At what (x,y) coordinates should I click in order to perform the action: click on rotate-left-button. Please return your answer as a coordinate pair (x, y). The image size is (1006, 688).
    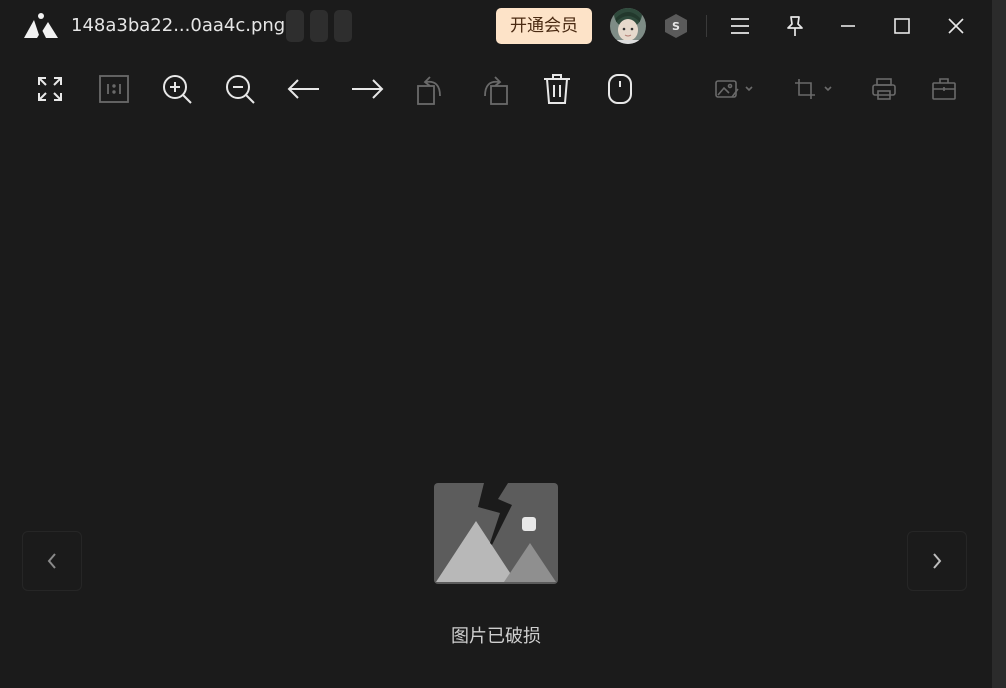
    Looking at the image, I should click on (431, 89).